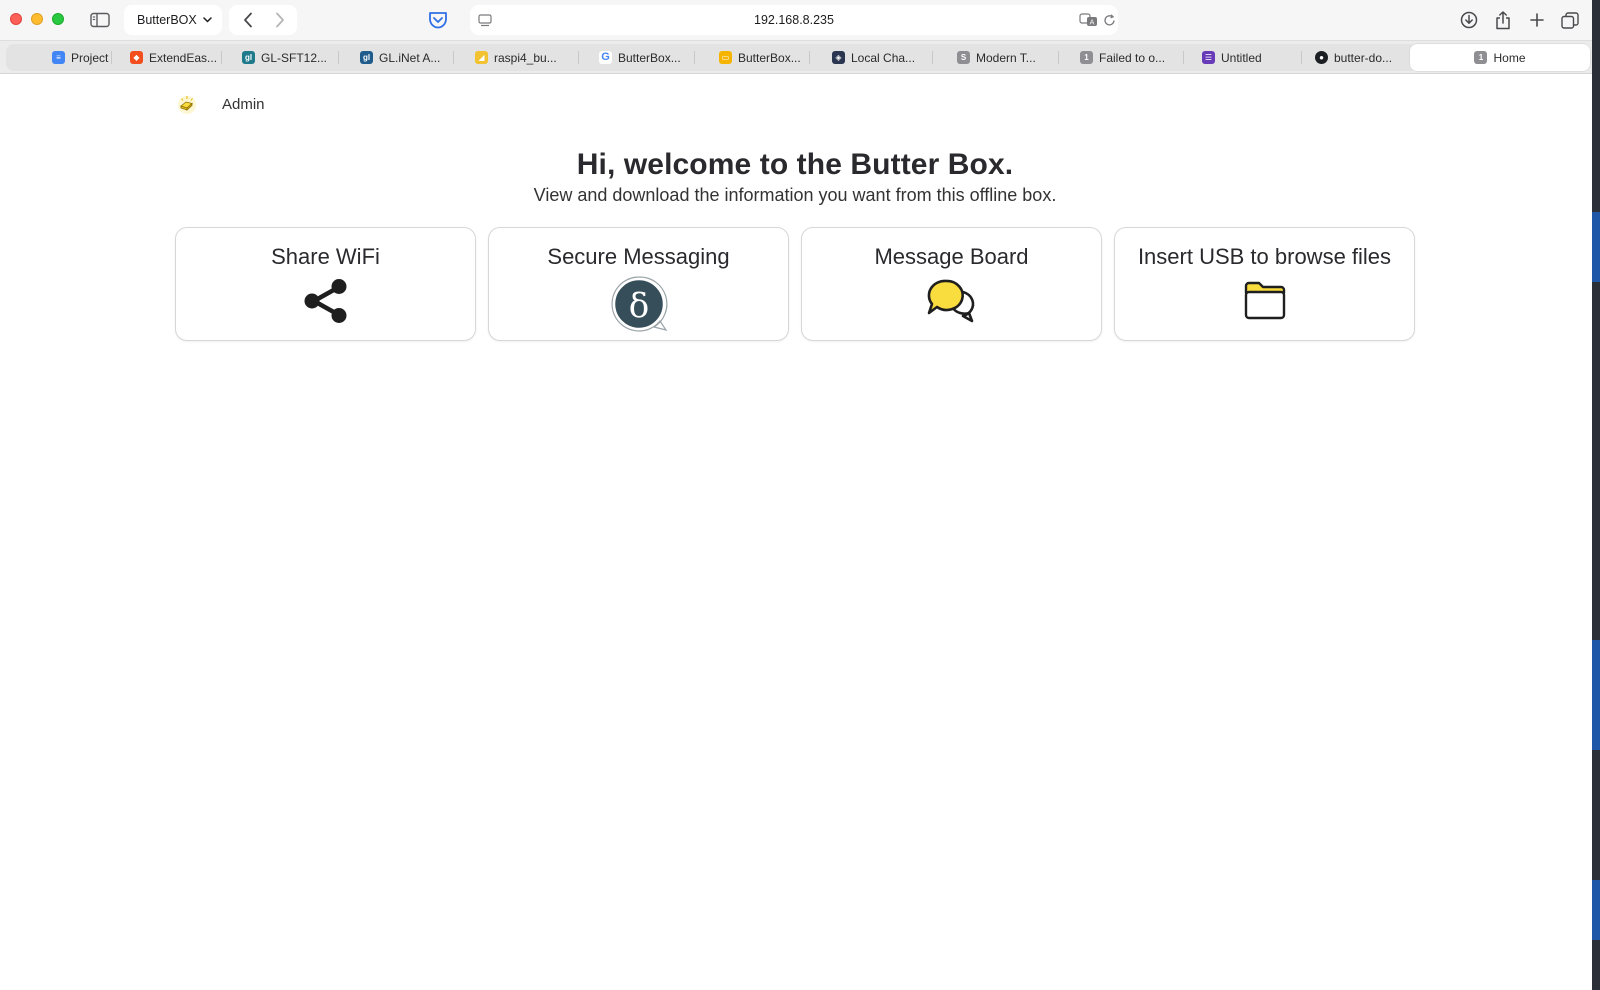  Describe the element at coordinates (951, 256) in the screenshot. I see `card-title: Message Board` at that location.